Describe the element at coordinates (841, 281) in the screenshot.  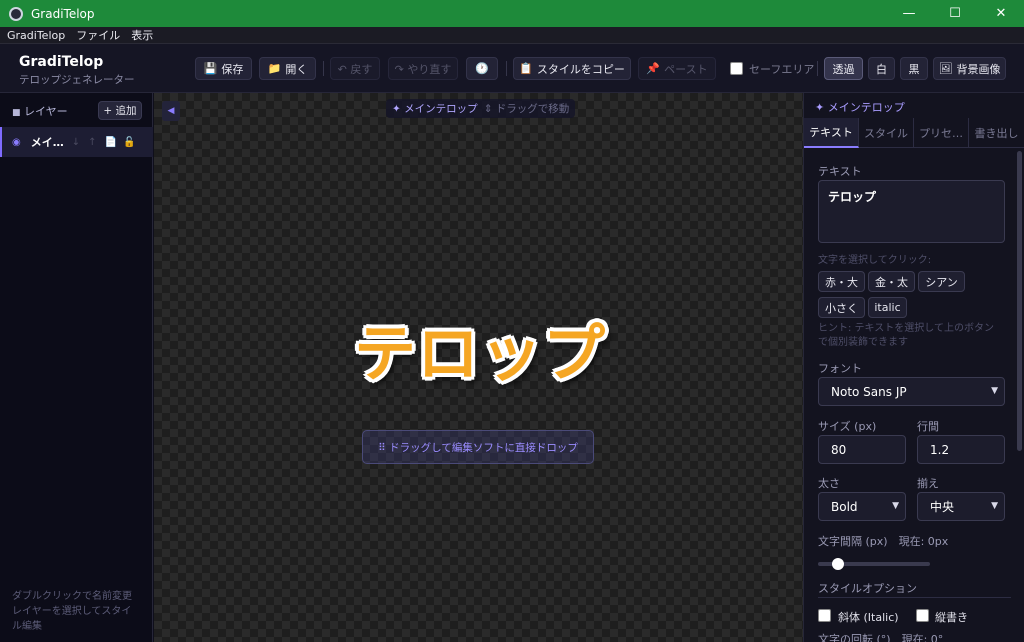
I see `chip-red-large: 赤・大` at that location.